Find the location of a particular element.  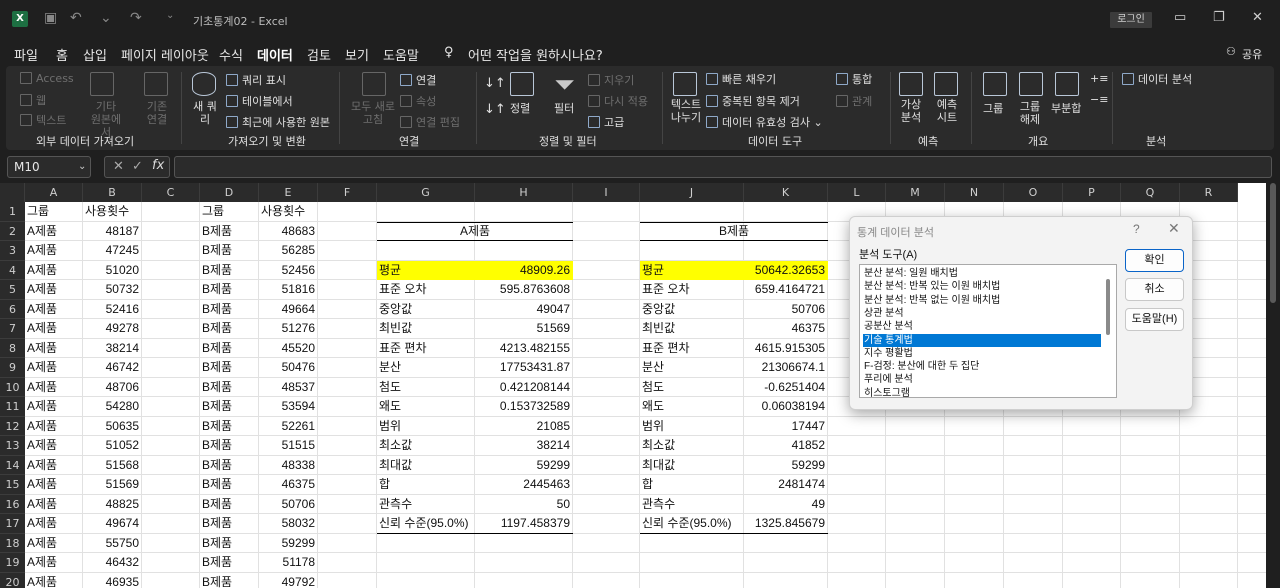

row-header: 19 is located at coordinates (12, 563).